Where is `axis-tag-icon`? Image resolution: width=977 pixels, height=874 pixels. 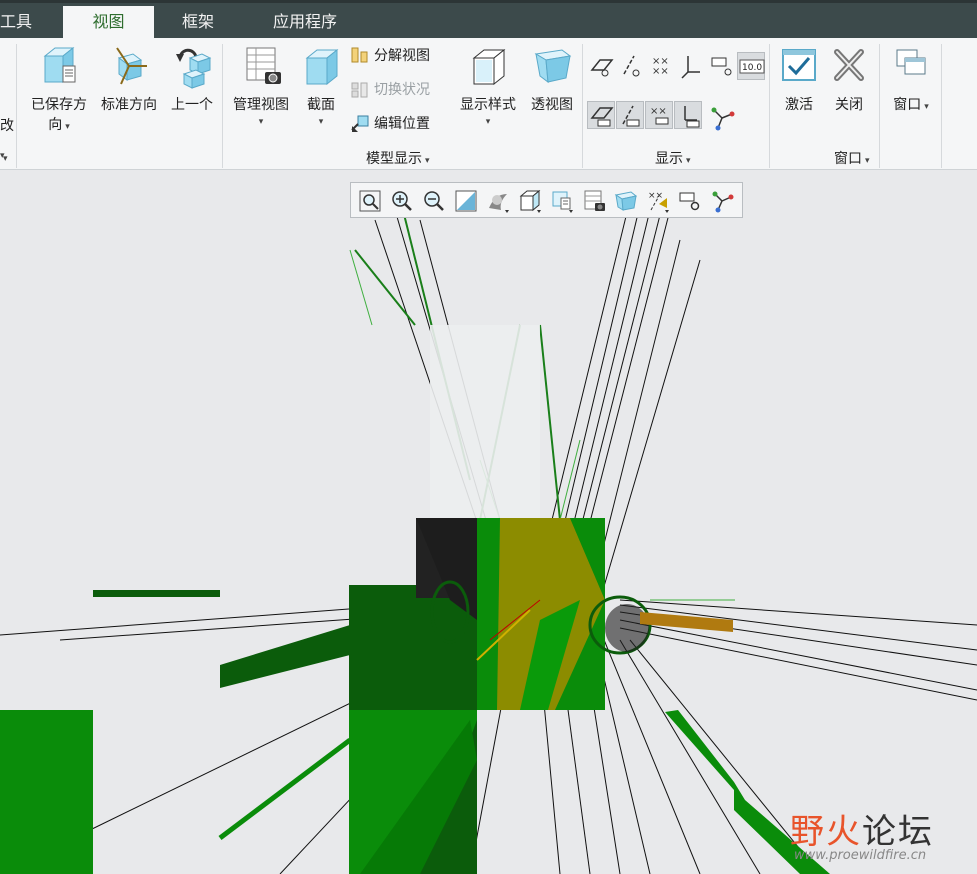
axis-tag-icon is located at coordinates (631, 116).